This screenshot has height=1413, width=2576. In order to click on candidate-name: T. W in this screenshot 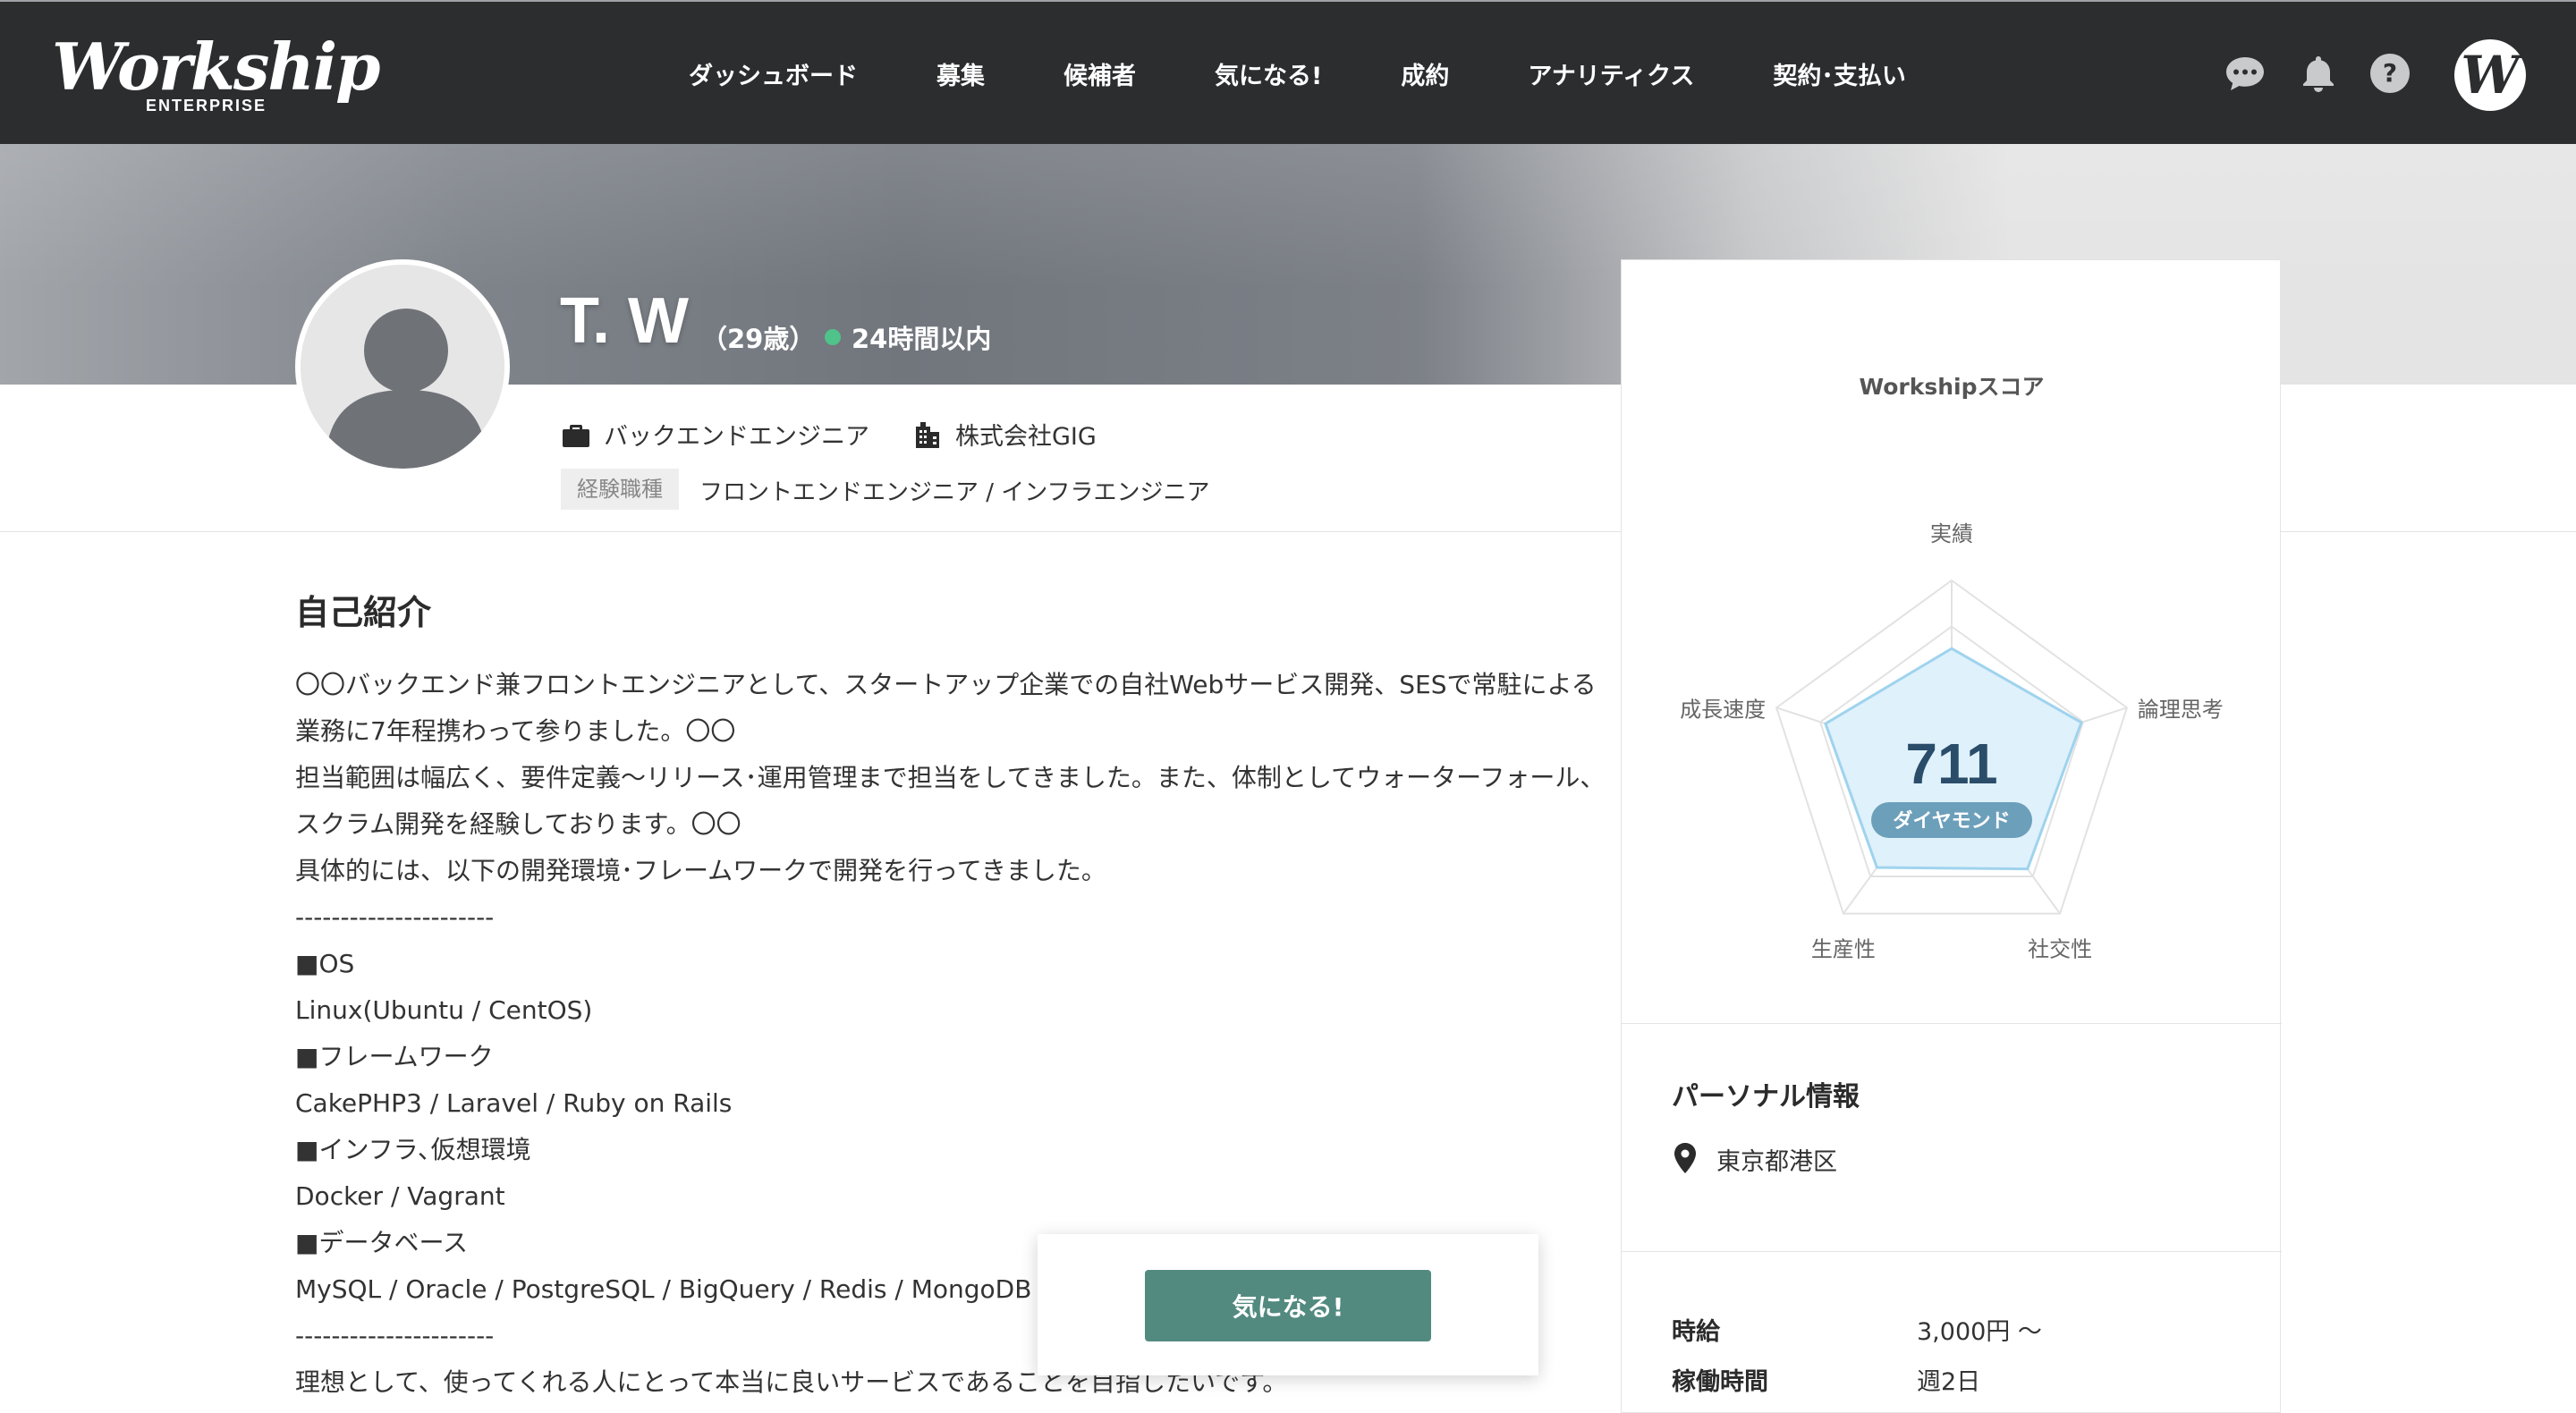, I will do `click(624, 321)`.